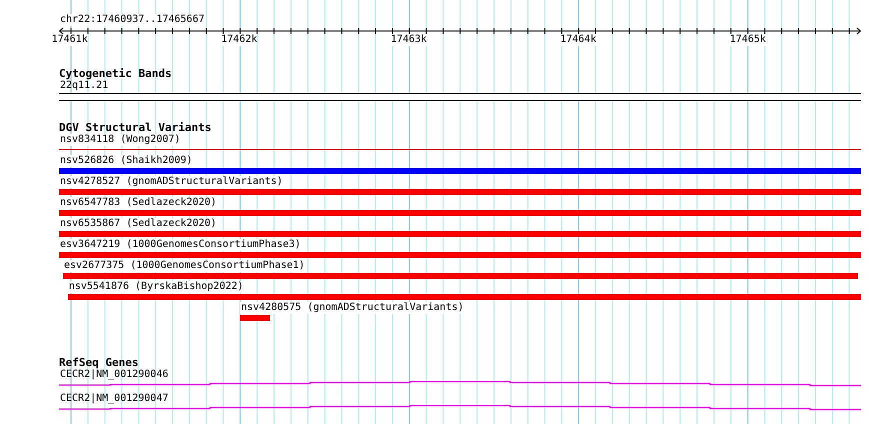 The width and height of the screenshot is (890, 424). What do you see at coordinates (125, 161) in the screenshot?
I see `variant-label: nsv526826 (Shaikh2009)` at bounding box center [125, 161].